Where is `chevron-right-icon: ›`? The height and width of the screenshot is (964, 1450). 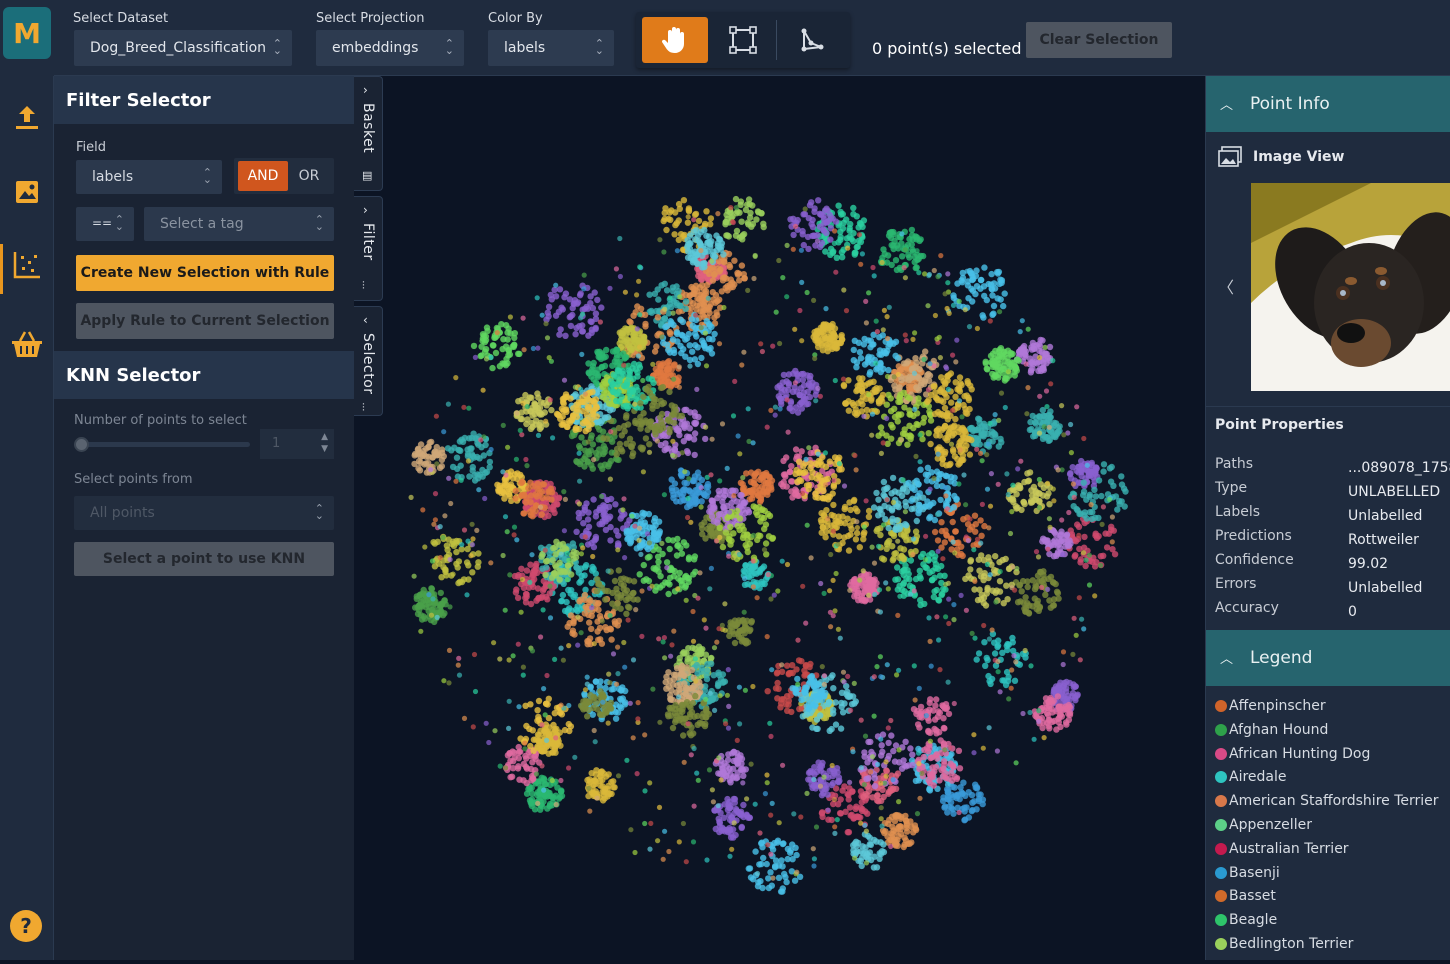 chevron-right-icon: › is located at coordinates (365, 210).